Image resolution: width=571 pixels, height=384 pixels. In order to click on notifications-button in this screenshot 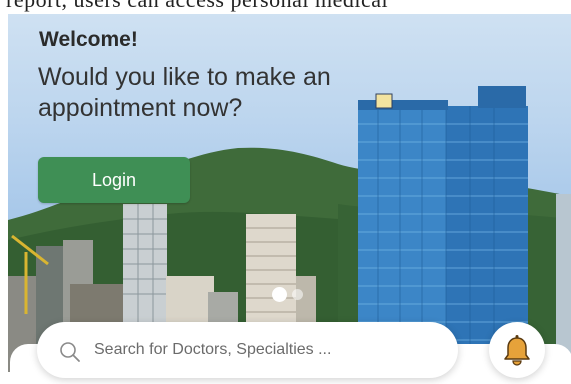, I will do `click(517, 350)`.